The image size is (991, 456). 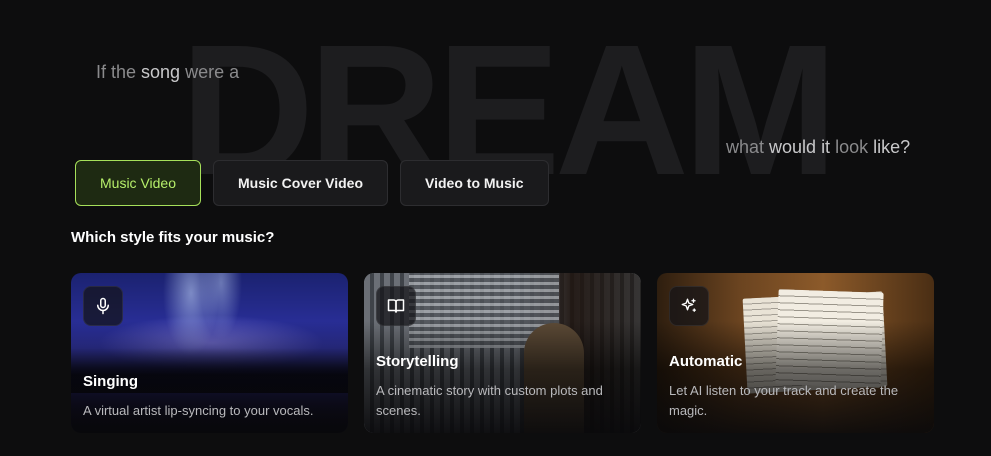 I want to click on hero-right-highlight-2: like?, so click(x=892, y=147).